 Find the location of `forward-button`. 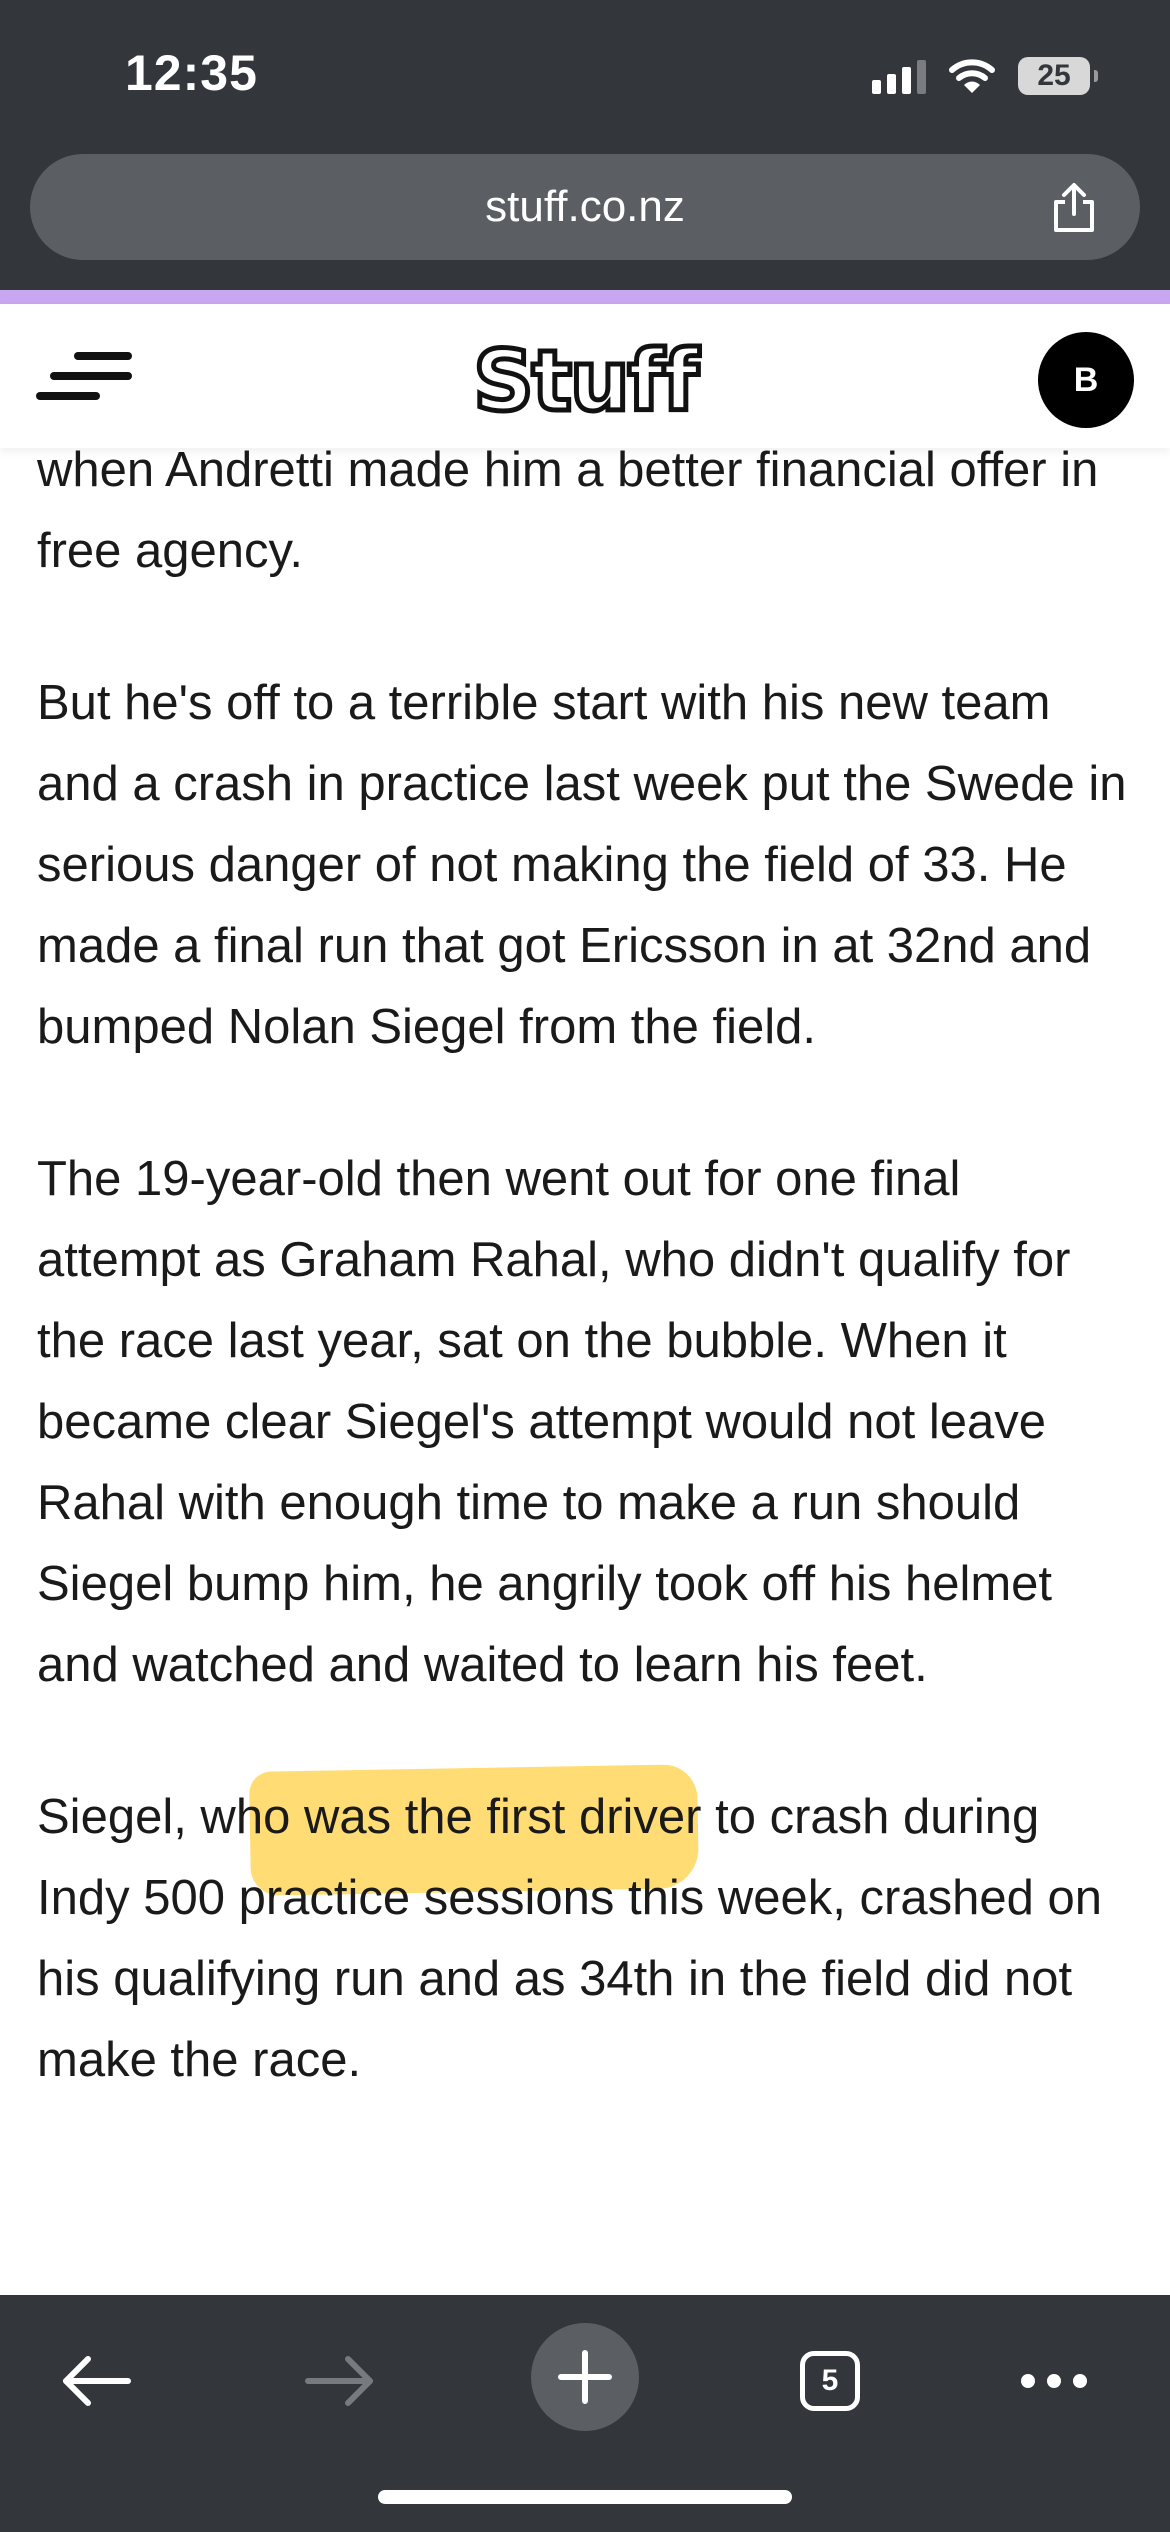

forward-button is located at coordinates (340, 2381).